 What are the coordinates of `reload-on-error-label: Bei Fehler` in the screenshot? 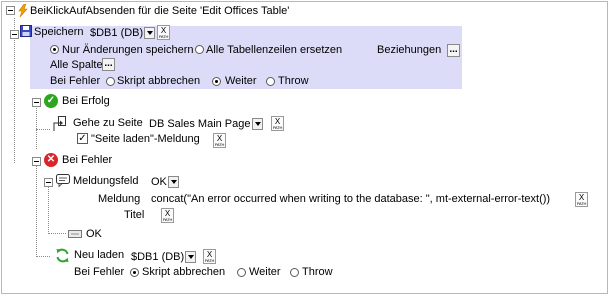 It's located at (99, 272).